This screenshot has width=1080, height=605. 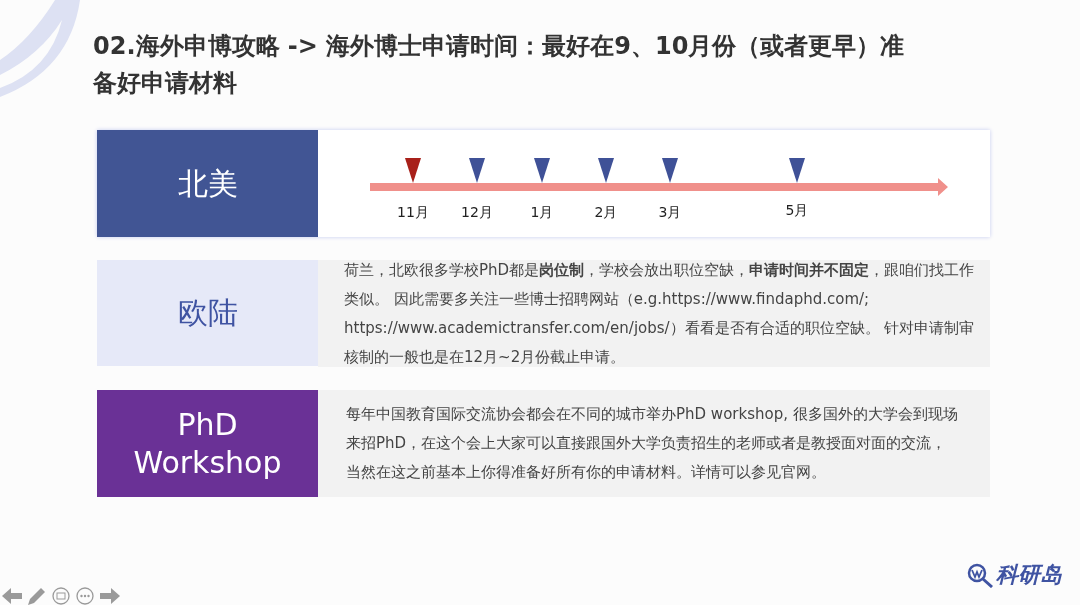 I want to click on month-label: 3月, so click(x=670, y=212).